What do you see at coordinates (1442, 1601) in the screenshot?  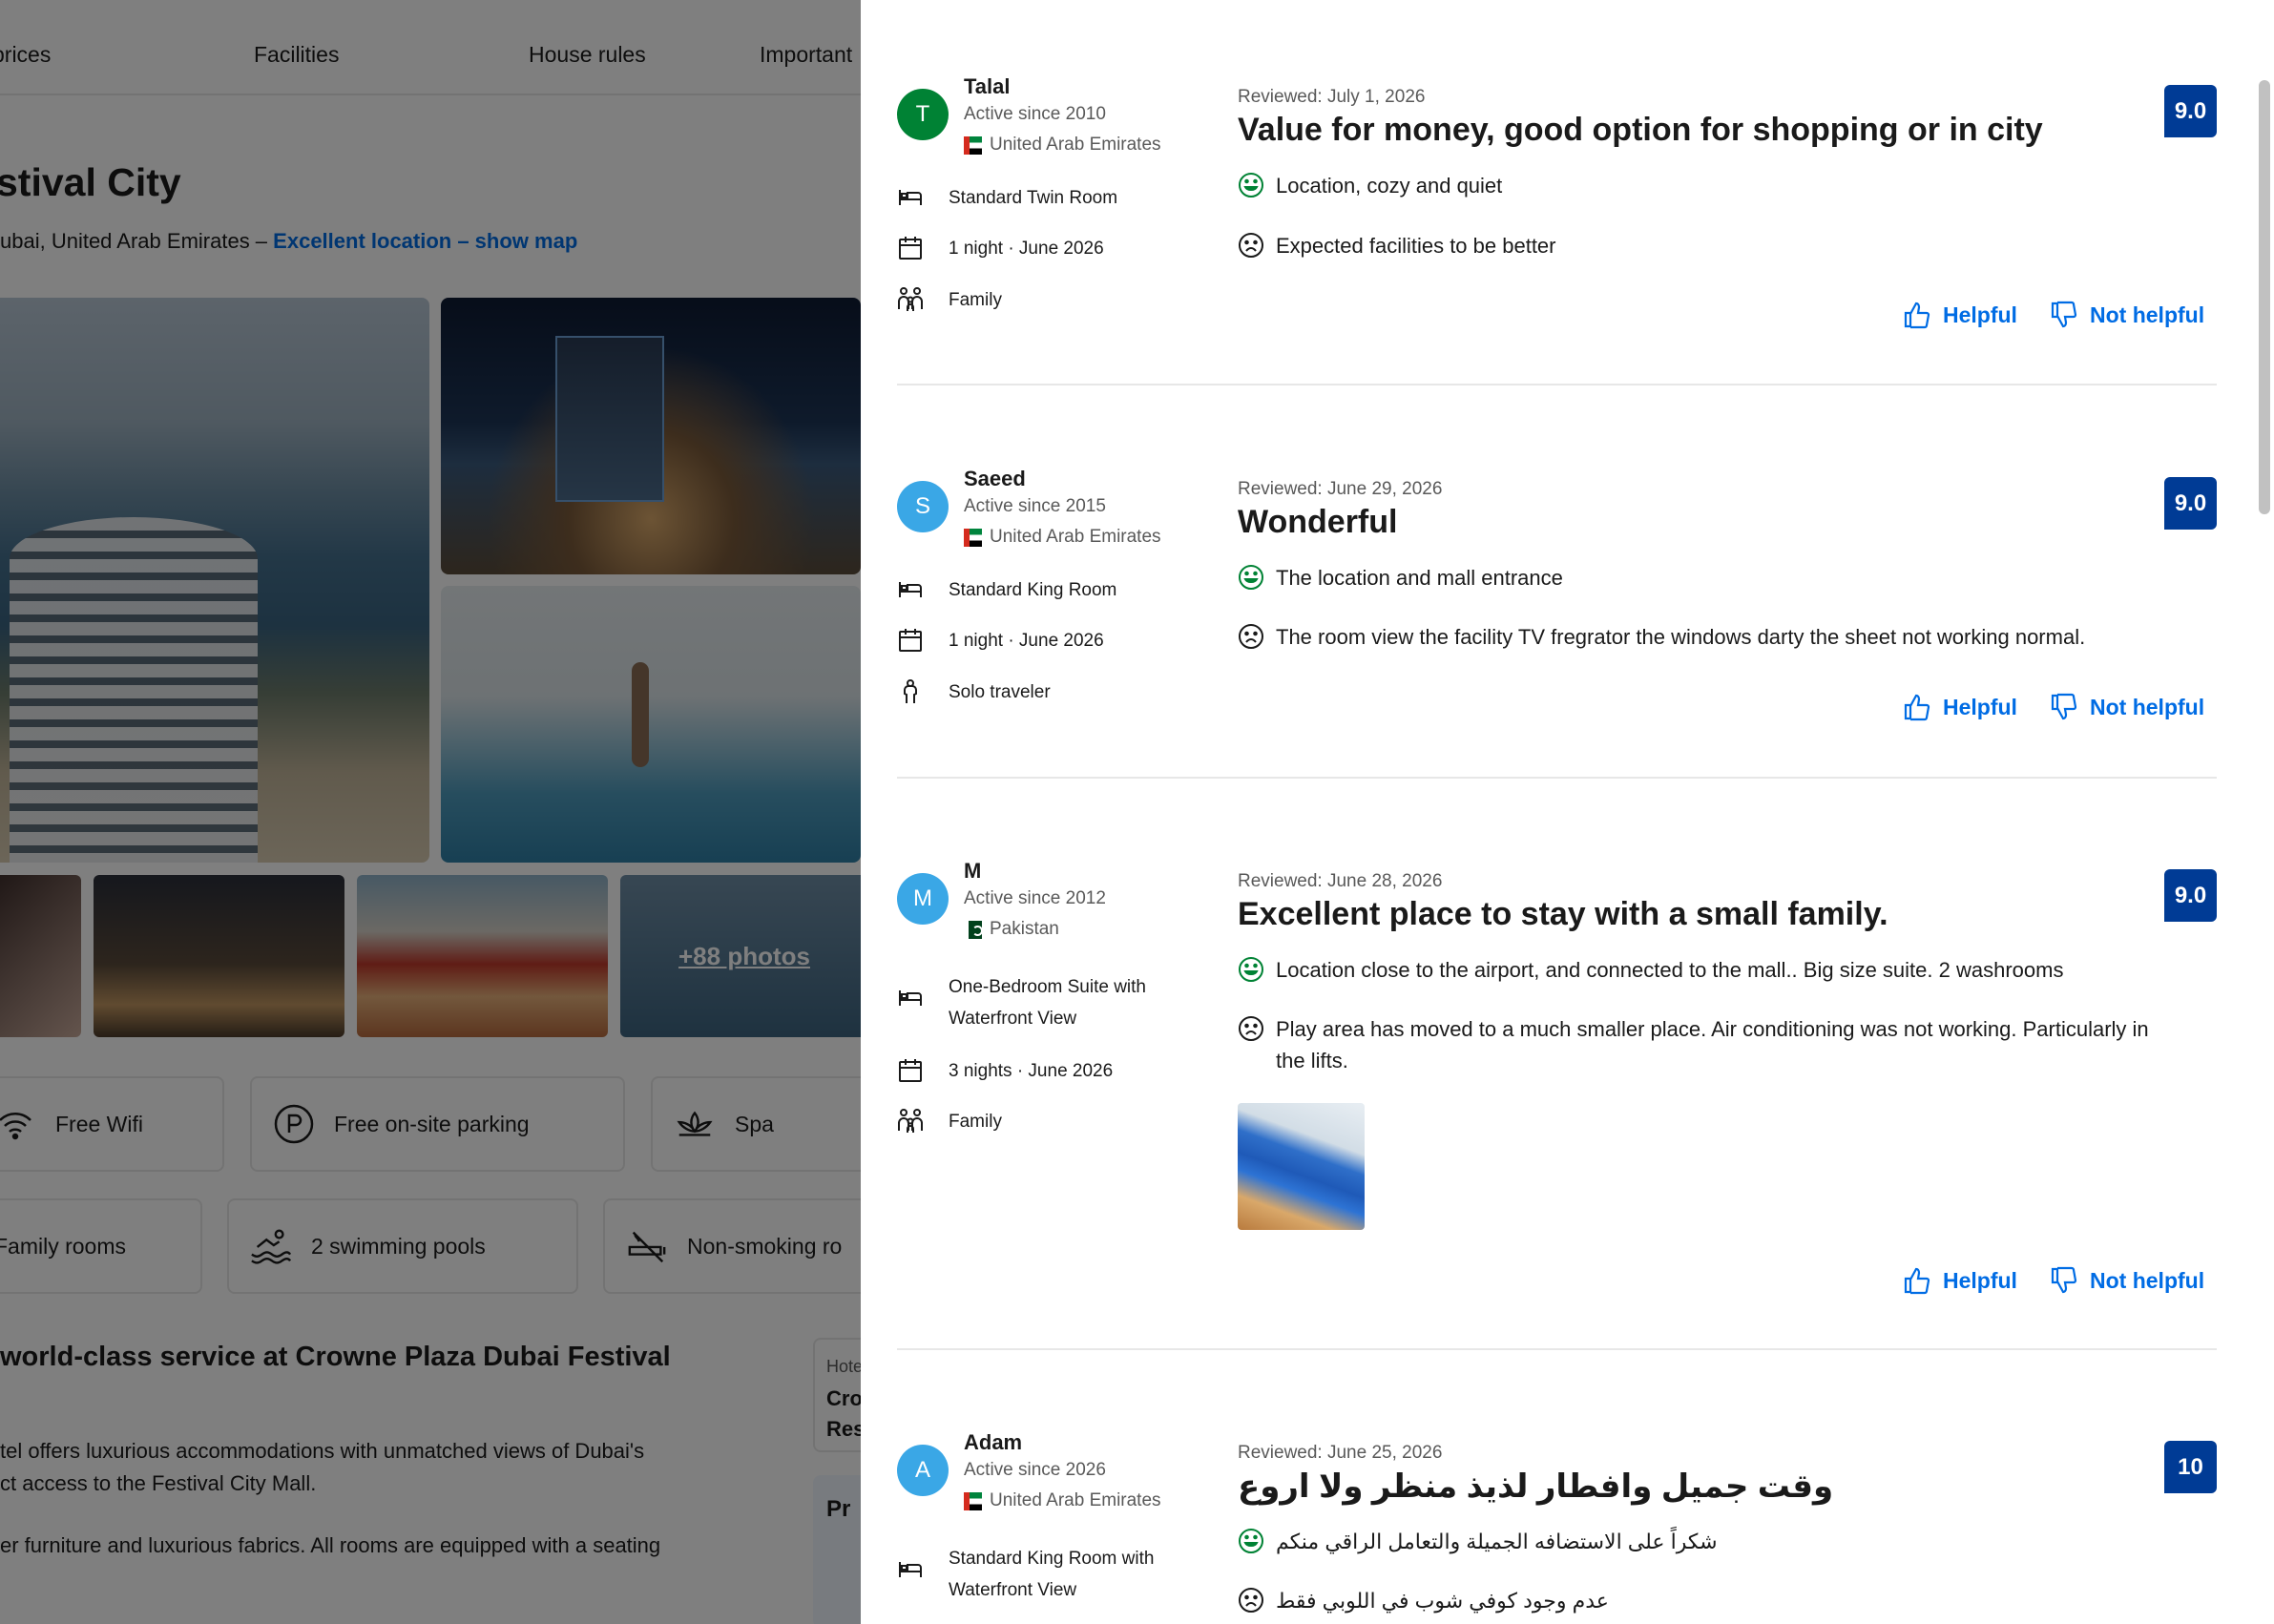 I see `negative-text: عدم وجود كوفي شوب في اللوبي فقط` at bounding box center [1442, 1601].